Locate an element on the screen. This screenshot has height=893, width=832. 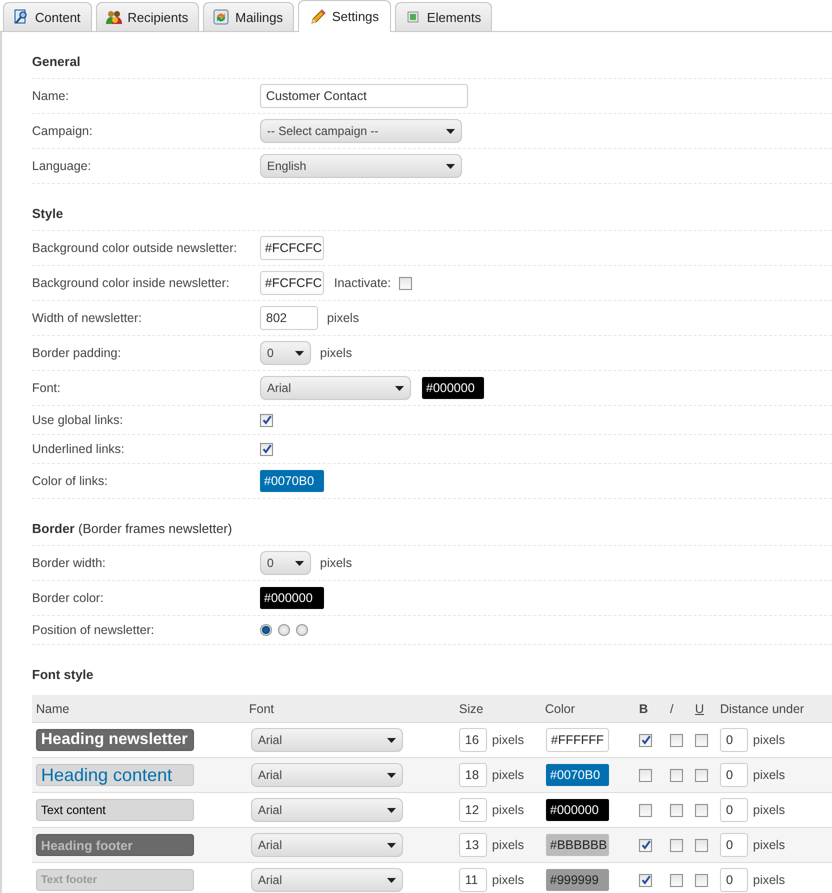
color-field: #BBBBBB is located at coordinates (577, 845).